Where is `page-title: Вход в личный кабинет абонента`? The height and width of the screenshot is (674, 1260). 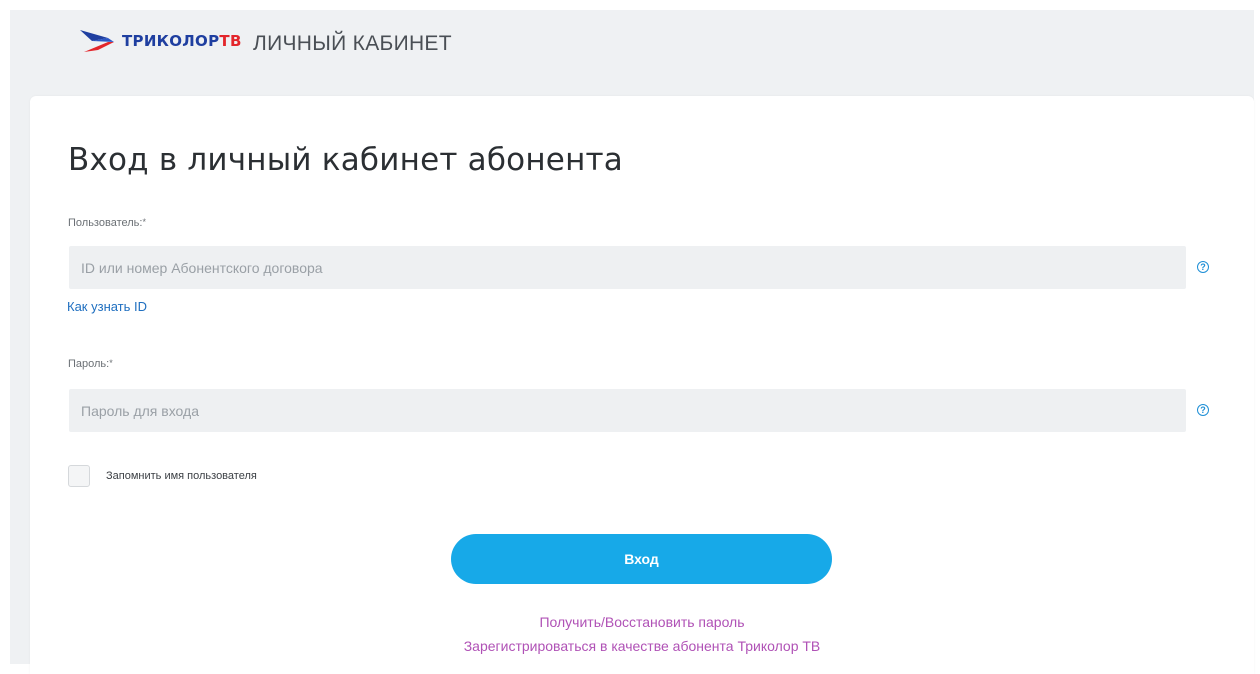 page-title: Вход в личный кабинет абонента is located at coordinates (345, 160).